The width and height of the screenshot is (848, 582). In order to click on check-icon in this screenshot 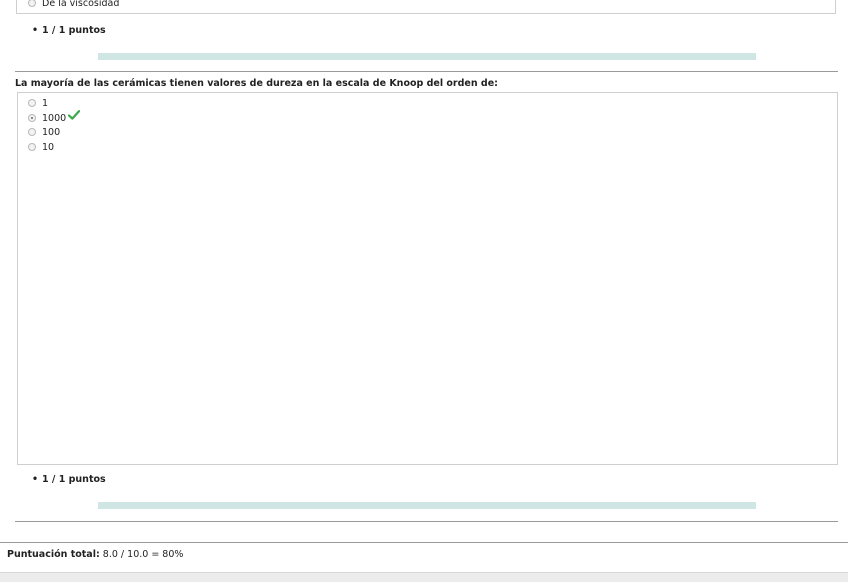, I will do `click(74, 115)`.